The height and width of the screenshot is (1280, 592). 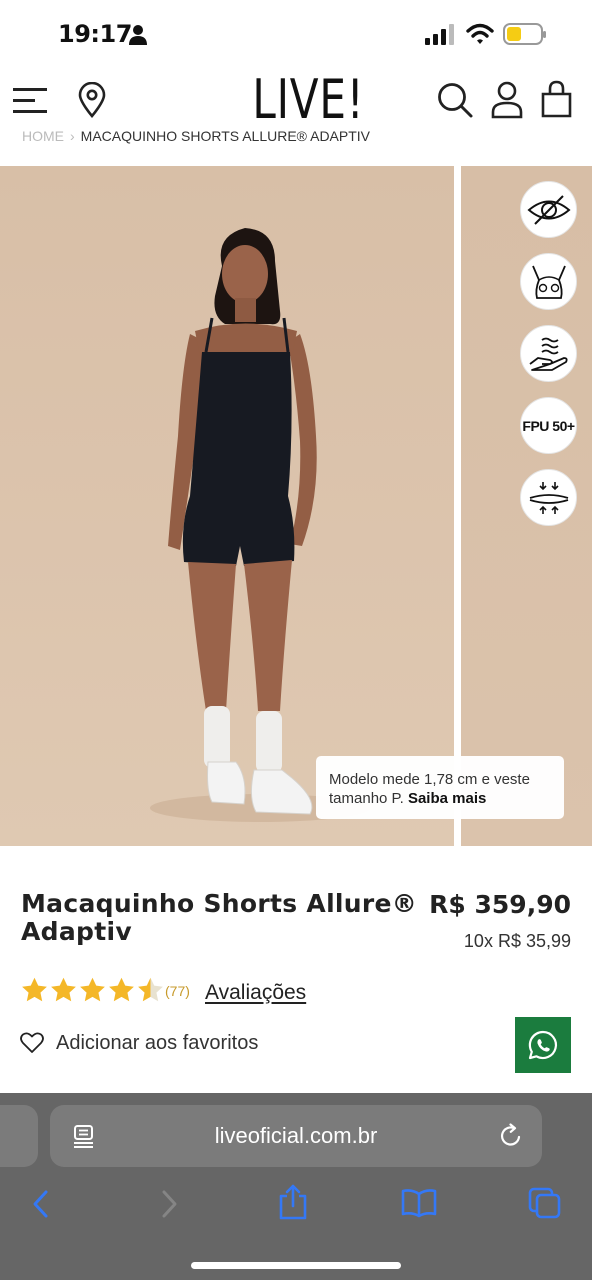 What do you see at coordinates (545, 1203) in the screenshot?
I see `tabs-icon` at bounding box center [545, 1203].